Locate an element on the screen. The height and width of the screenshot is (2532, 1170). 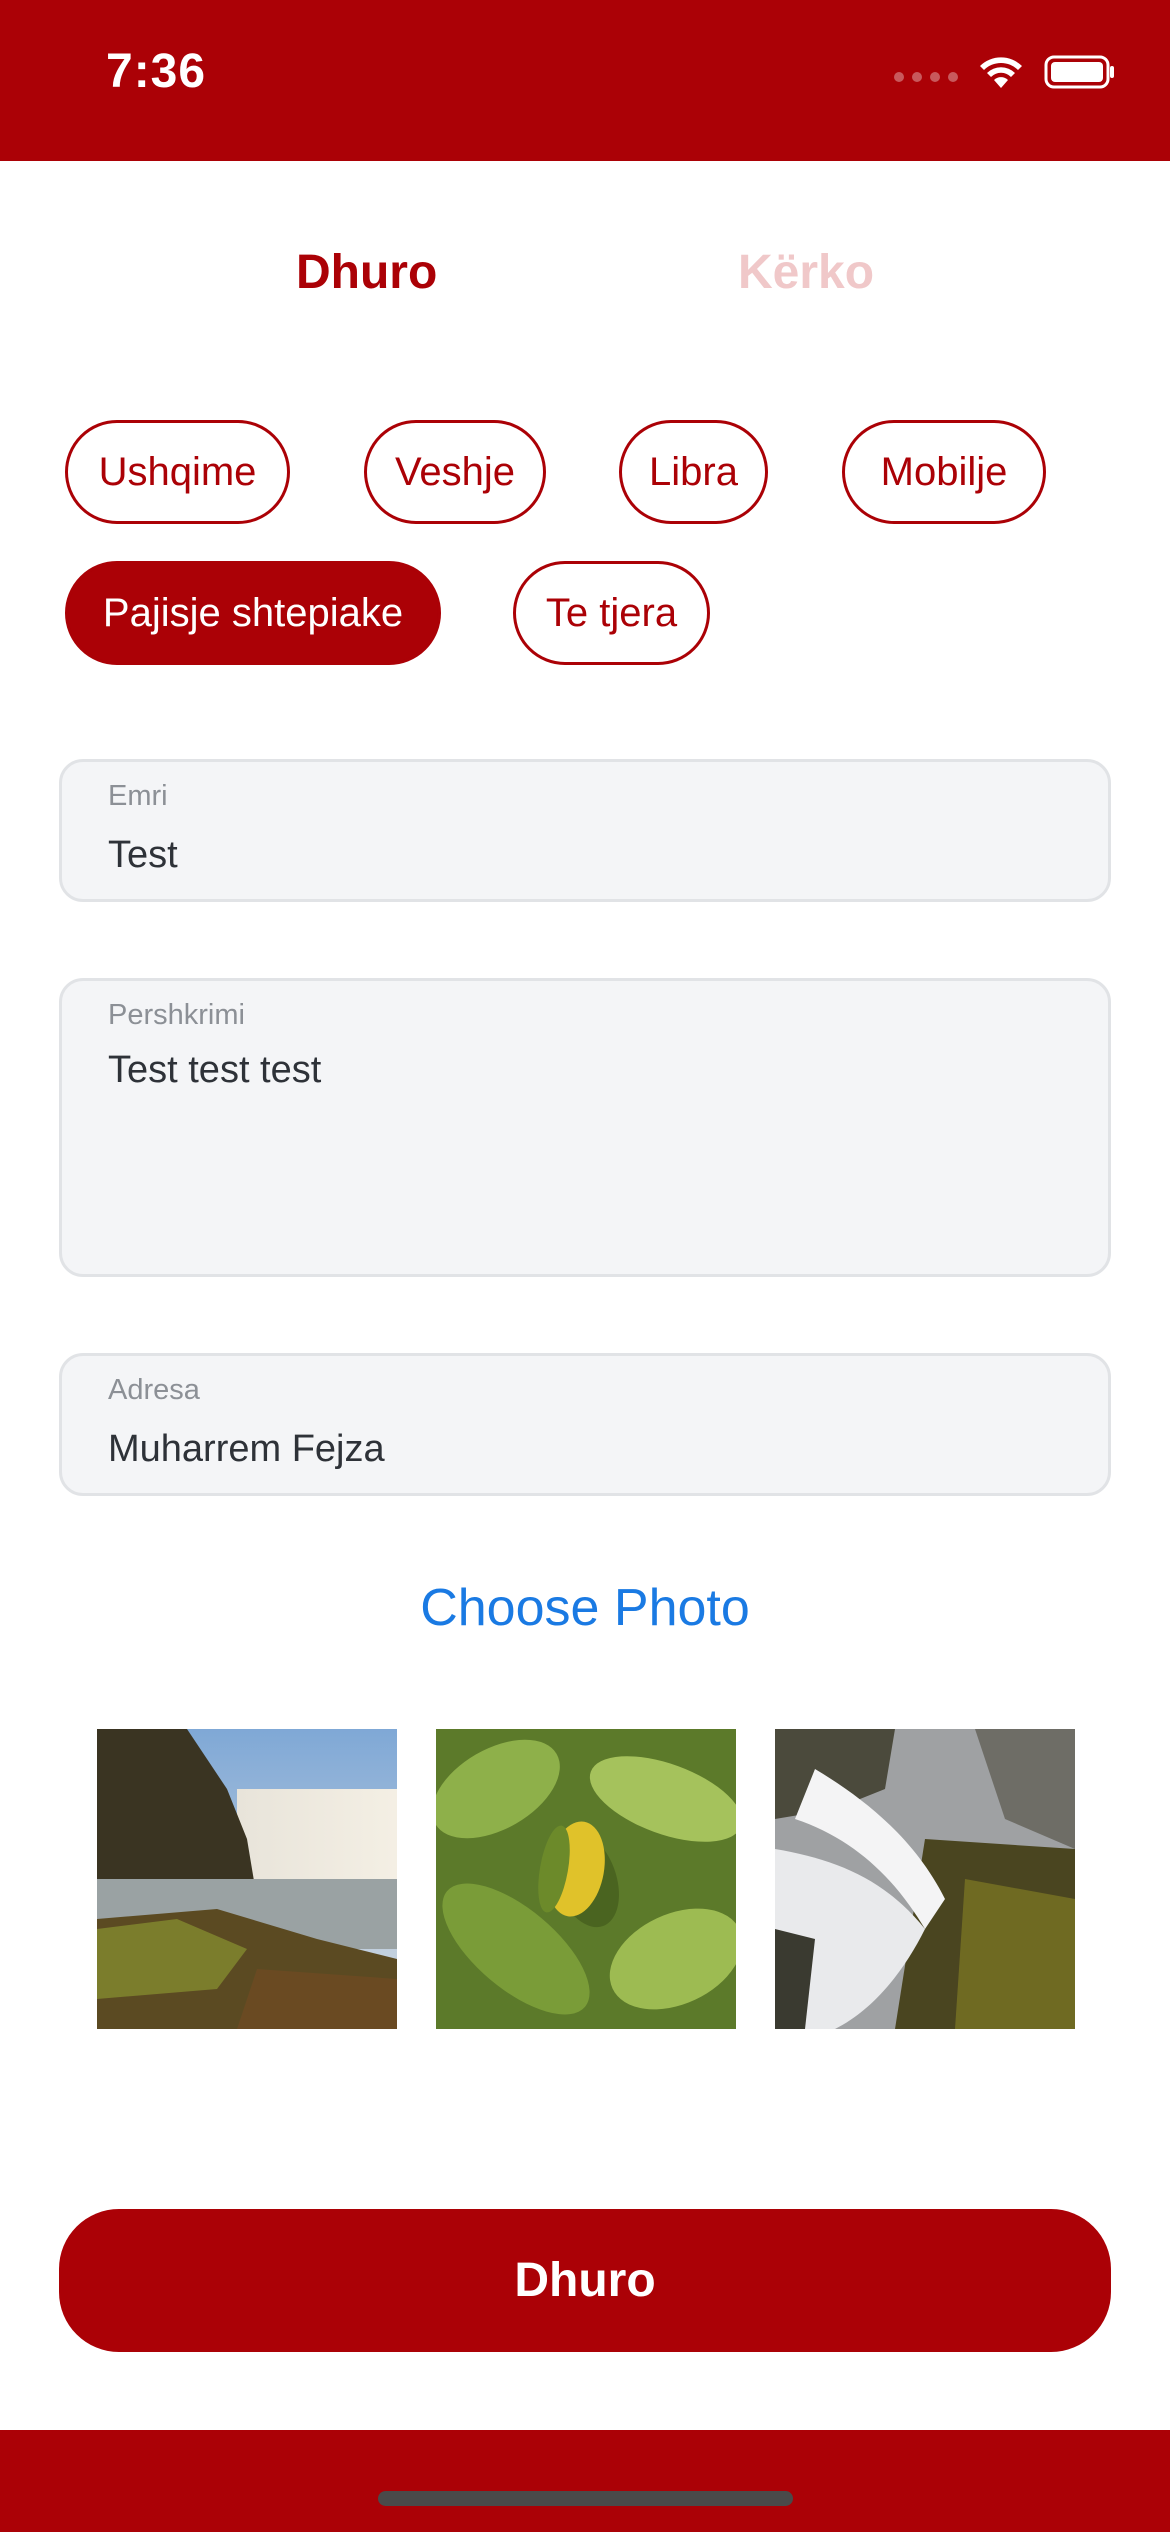
status-icons is located at coordinates (1005, 72).